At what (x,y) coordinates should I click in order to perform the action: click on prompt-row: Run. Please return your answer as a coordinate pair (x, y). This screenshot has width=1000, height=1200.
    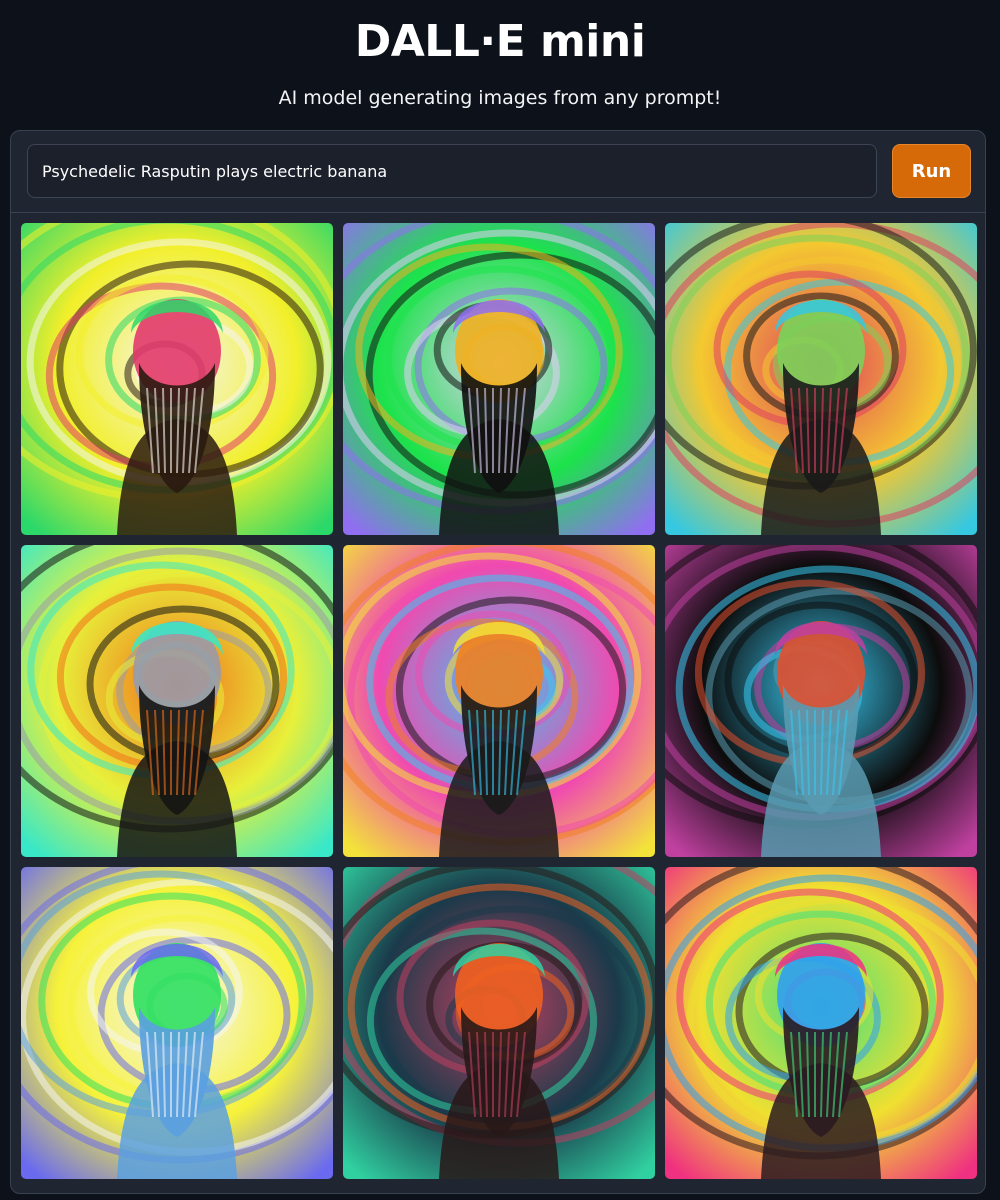
    Looking at the image, I should click on (498, 172).